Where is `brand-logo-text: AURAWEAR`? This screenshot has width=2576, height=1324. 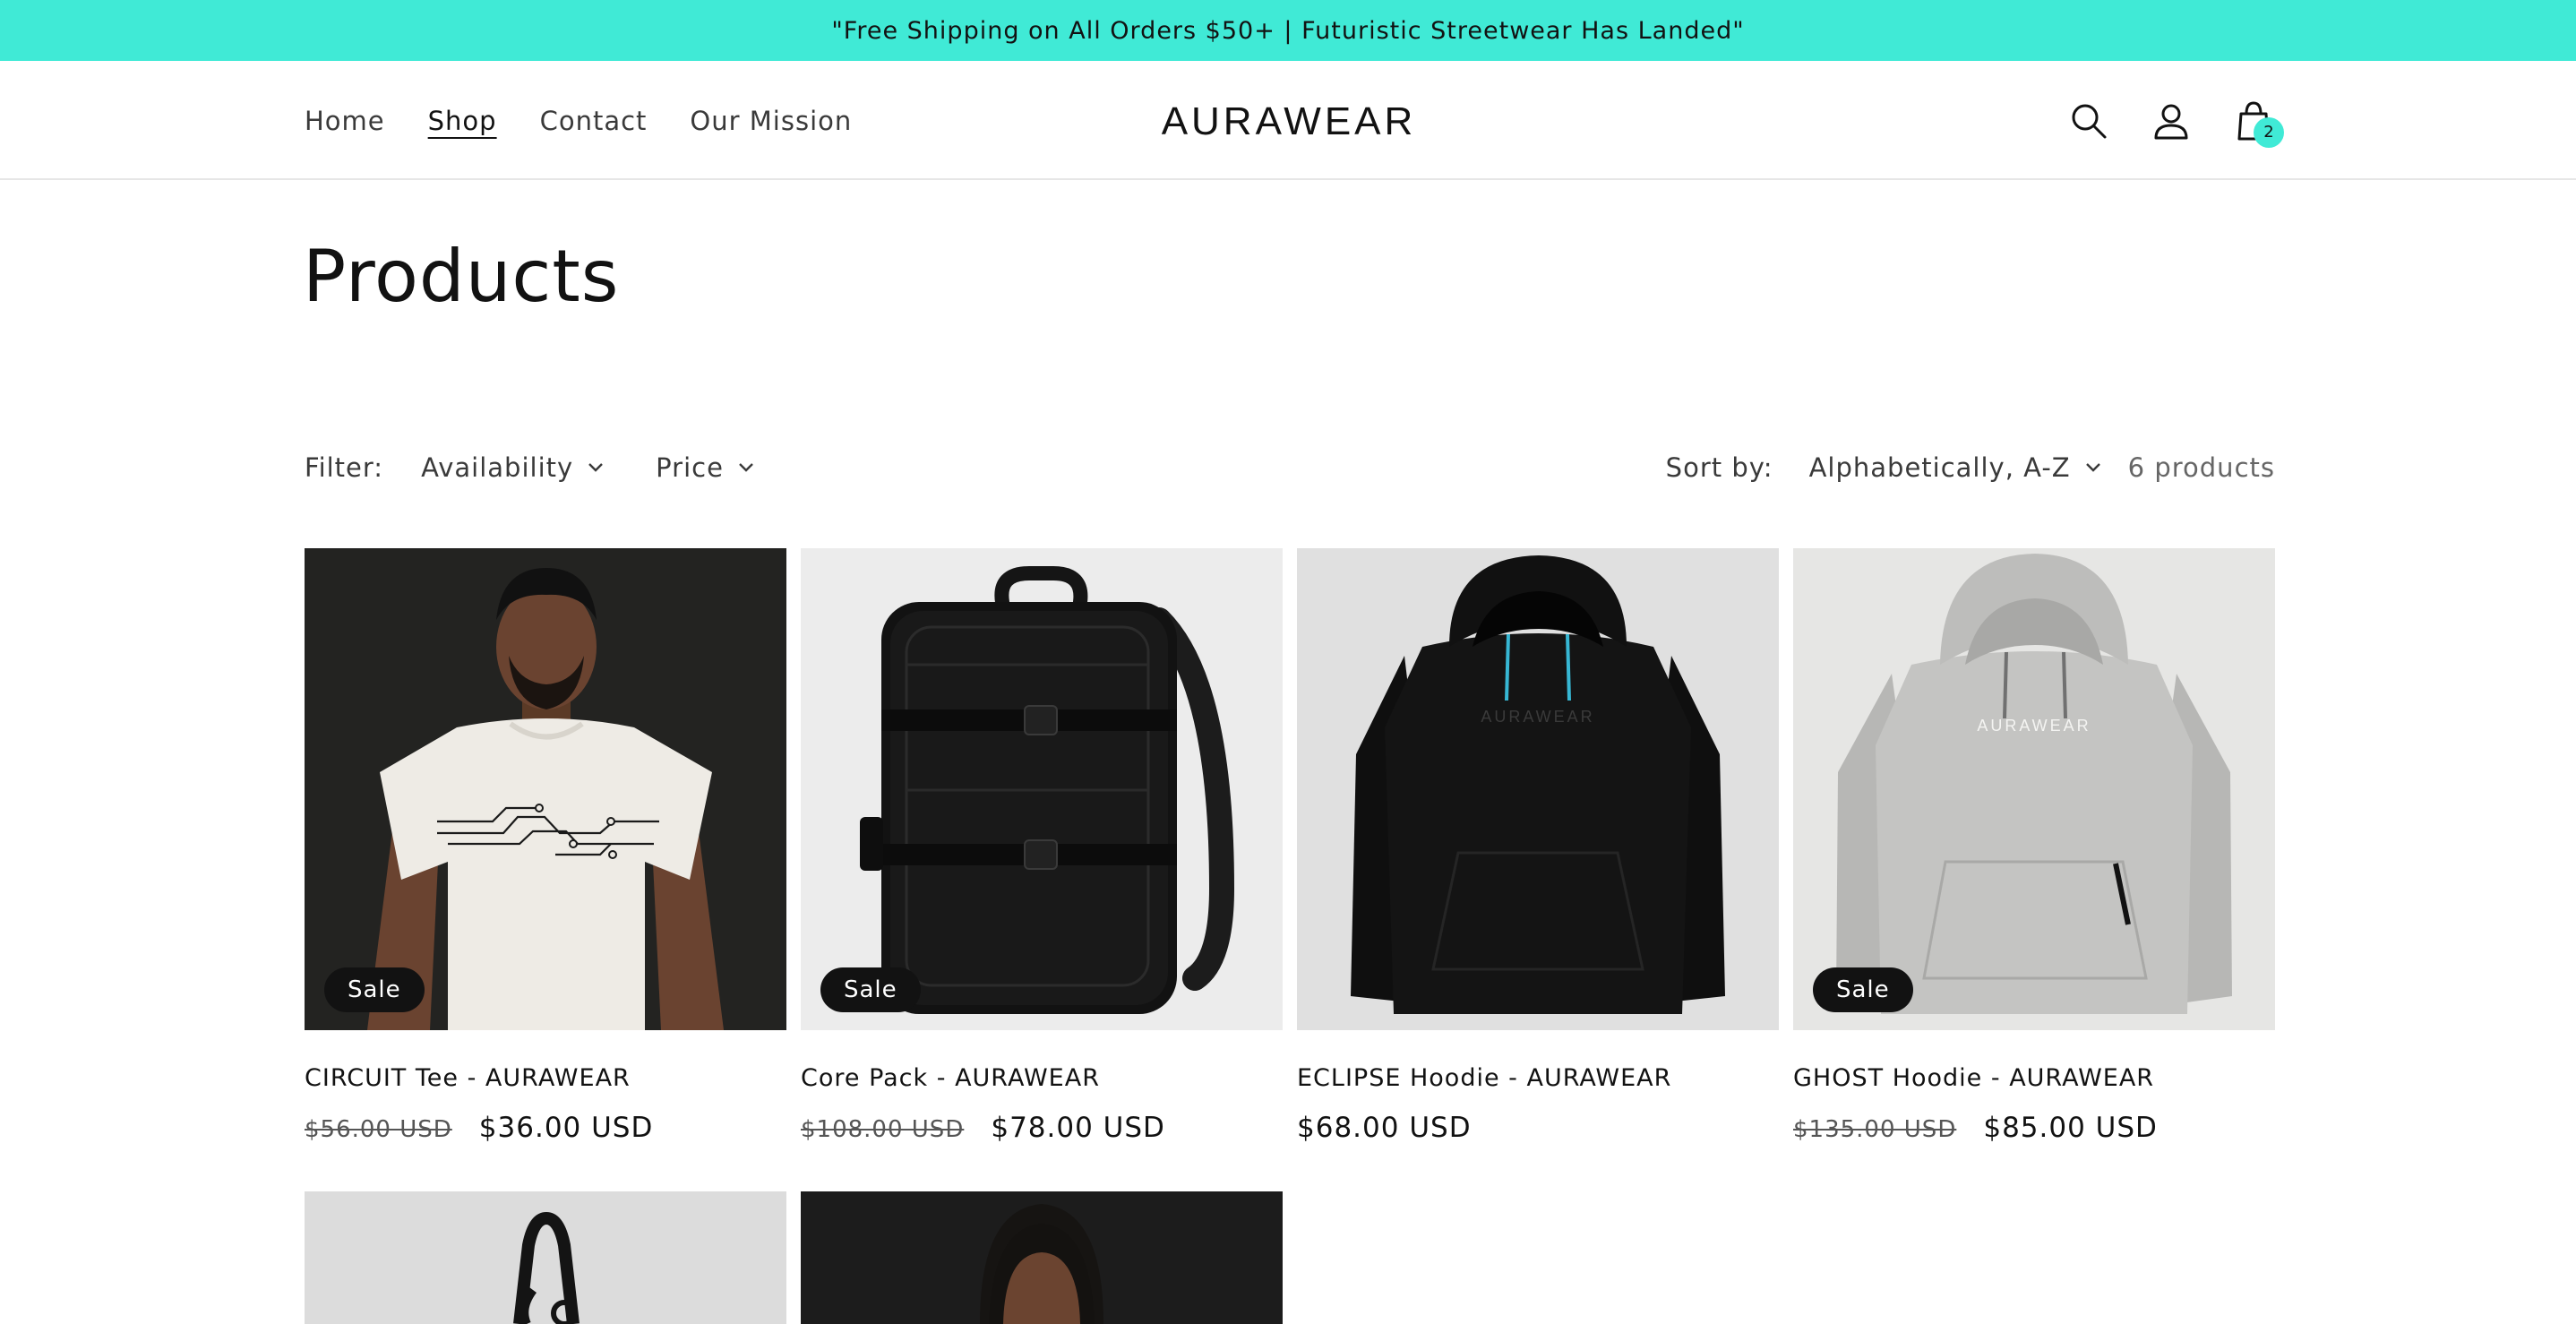
brand-logo-text: AURAWEAR is located at coordinates (1289, 121).